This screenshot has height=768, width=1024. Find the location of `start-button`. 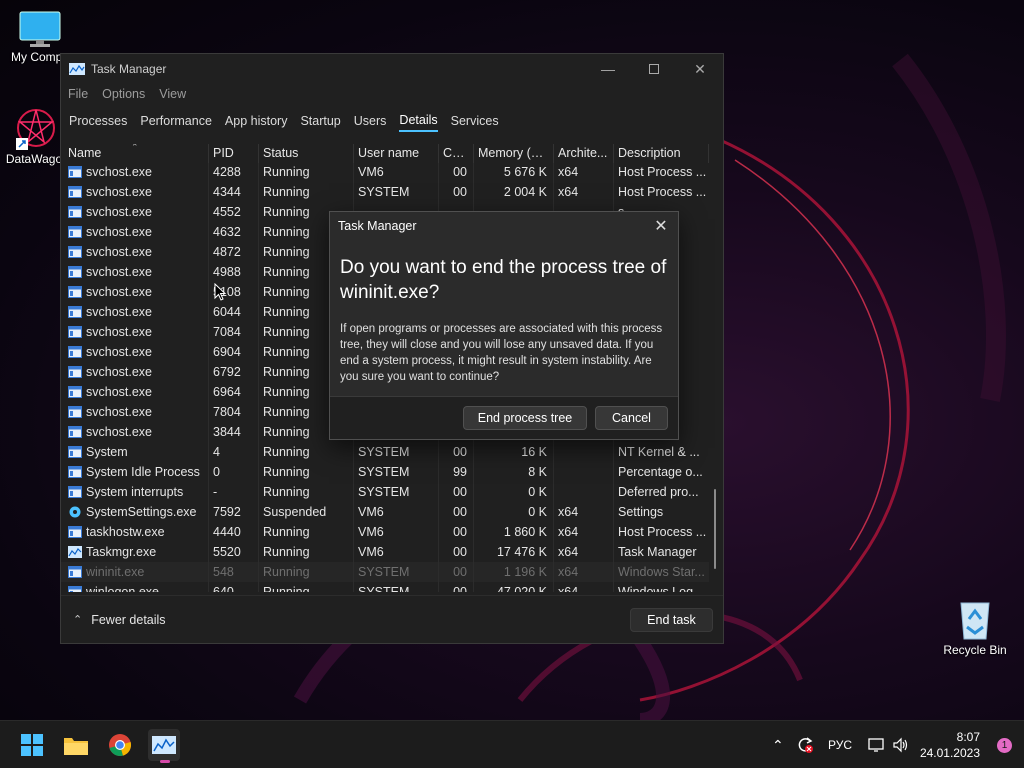

start-button is located at coordinates (32, 745).